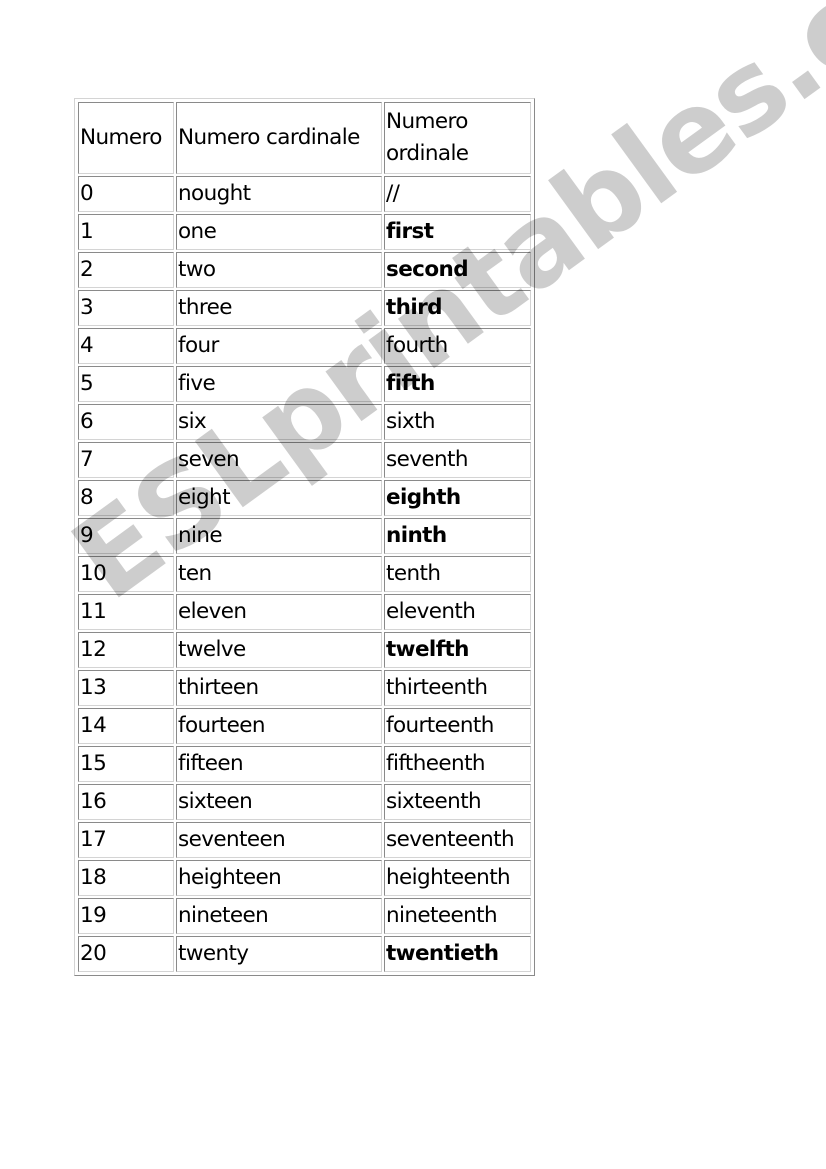 This screenshot has width=826, height=1169. I want to click on cell-cardinal: eleven, so click(279, 612).